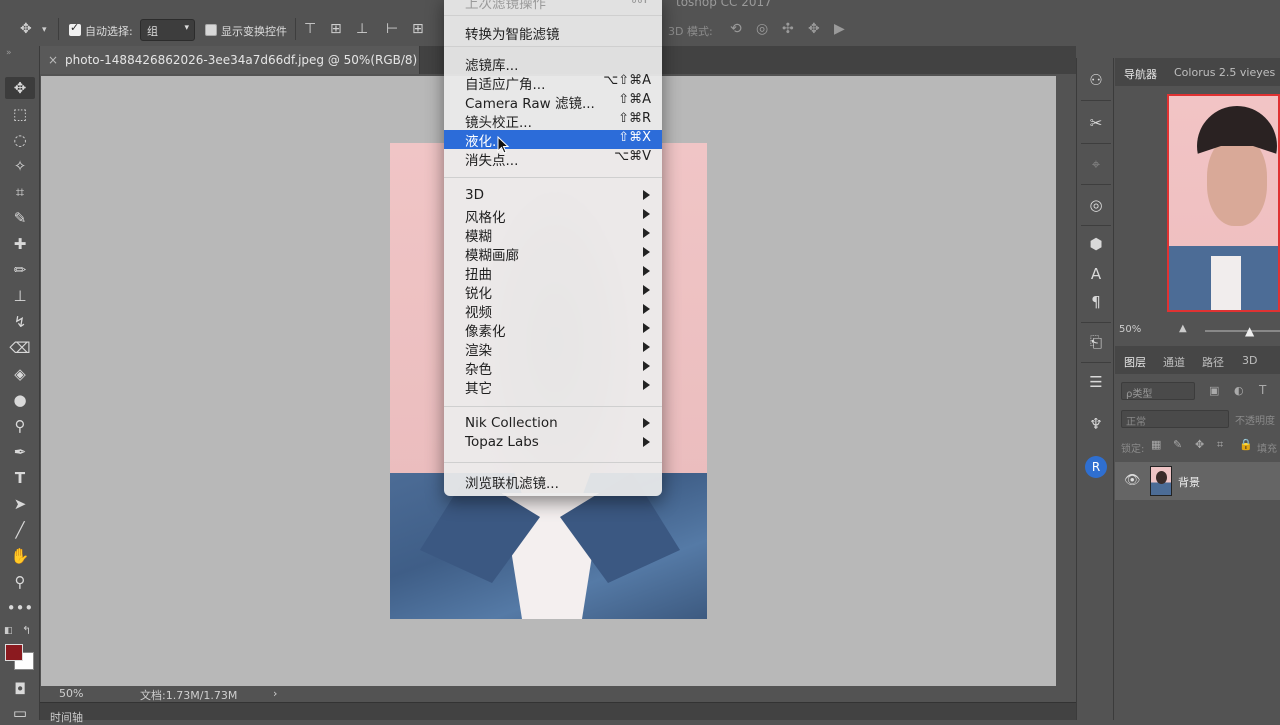 The image size is (1280, 725). I want to click on eyedropper-icon: ✎, so click(20, 218).